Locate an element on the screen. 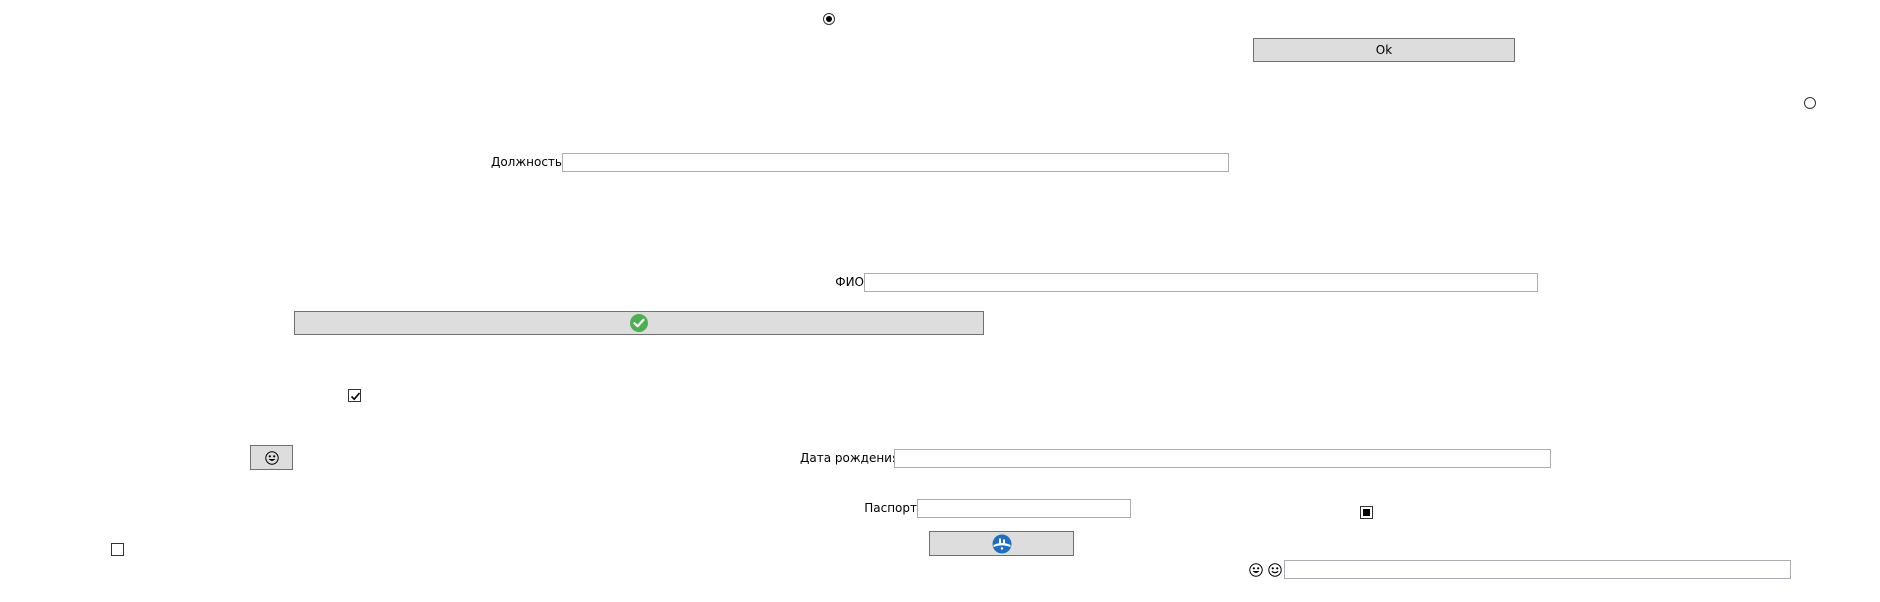 Image resolution: width=1880 pixels, height=602 pixels. globe-icon is located at coordinates (1002, 544).